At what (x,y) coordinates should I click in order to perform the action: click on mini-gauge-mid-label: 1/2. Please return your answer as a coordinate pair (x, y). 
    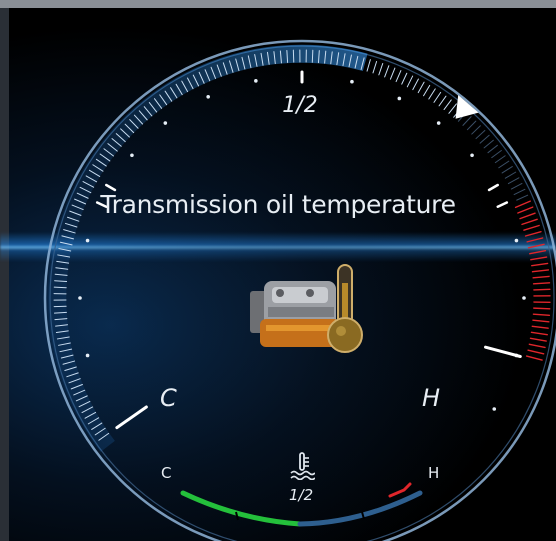
    Looking at the image, I should click on (301, 495).